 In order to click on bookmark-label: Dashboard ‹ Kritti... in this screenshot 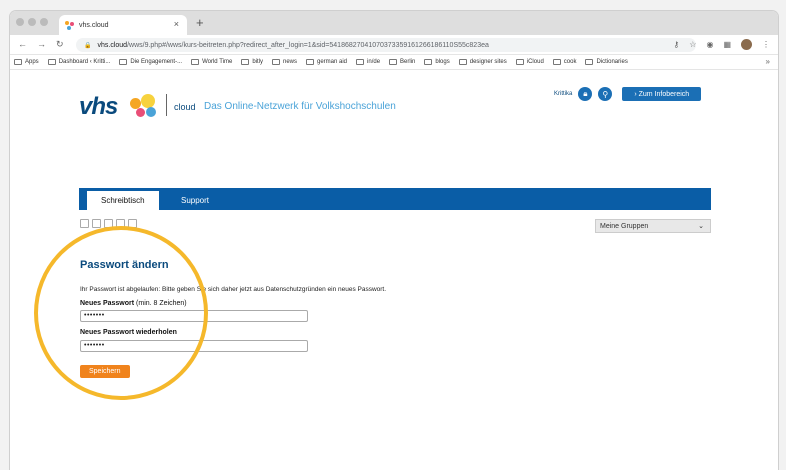, I will do `click(84, 62)`.